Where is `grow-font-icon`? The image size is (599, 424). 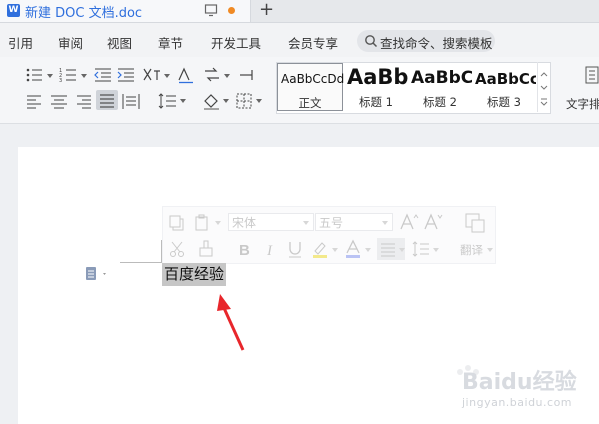 grow-font-icon is located at coordinates (409, 222).